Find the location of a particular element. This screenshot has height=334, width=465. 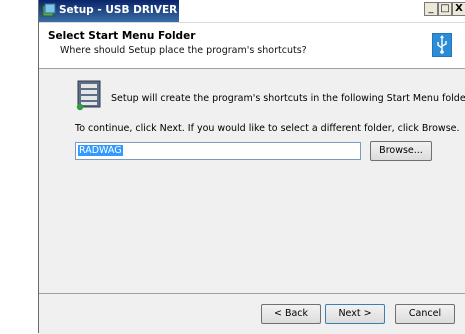

cancel-button: Cancel is located at coordinates (425, 314).